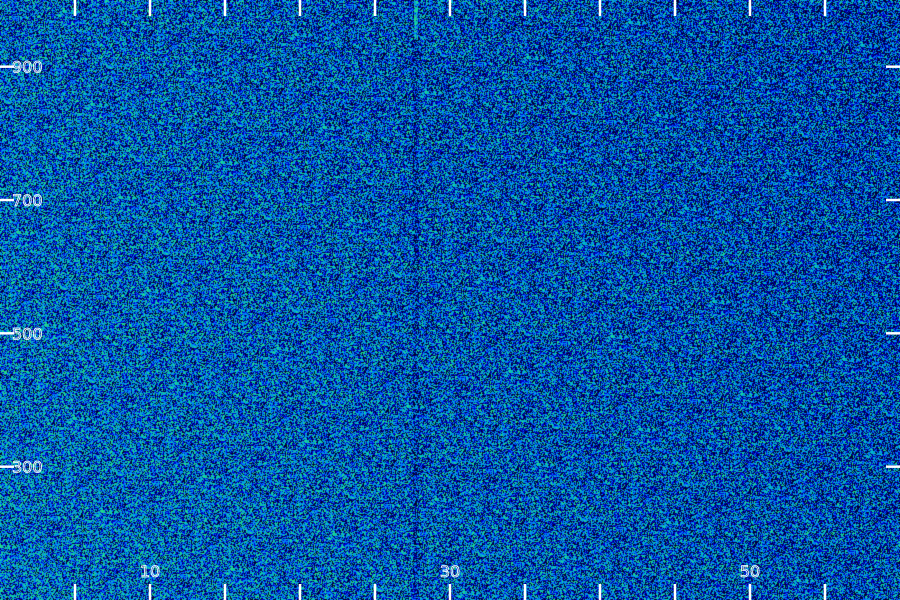  What do you see at coordinates (27, 333) in the screenshot?
I see `y-tick-label: 500` at bounding box center [27, 333].